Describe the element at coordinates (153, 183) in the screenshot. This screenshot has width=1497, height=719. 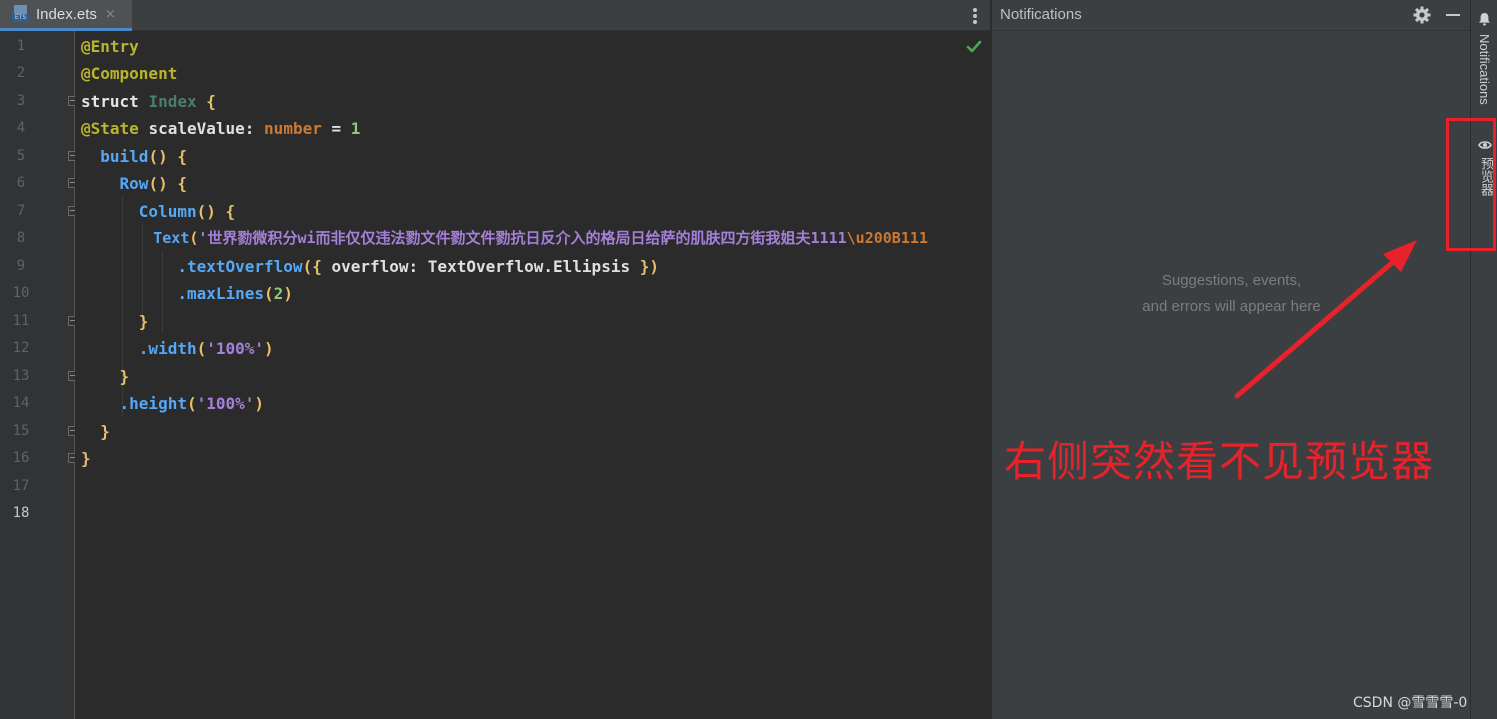
I see `code-line-6: Row() {` at that location.